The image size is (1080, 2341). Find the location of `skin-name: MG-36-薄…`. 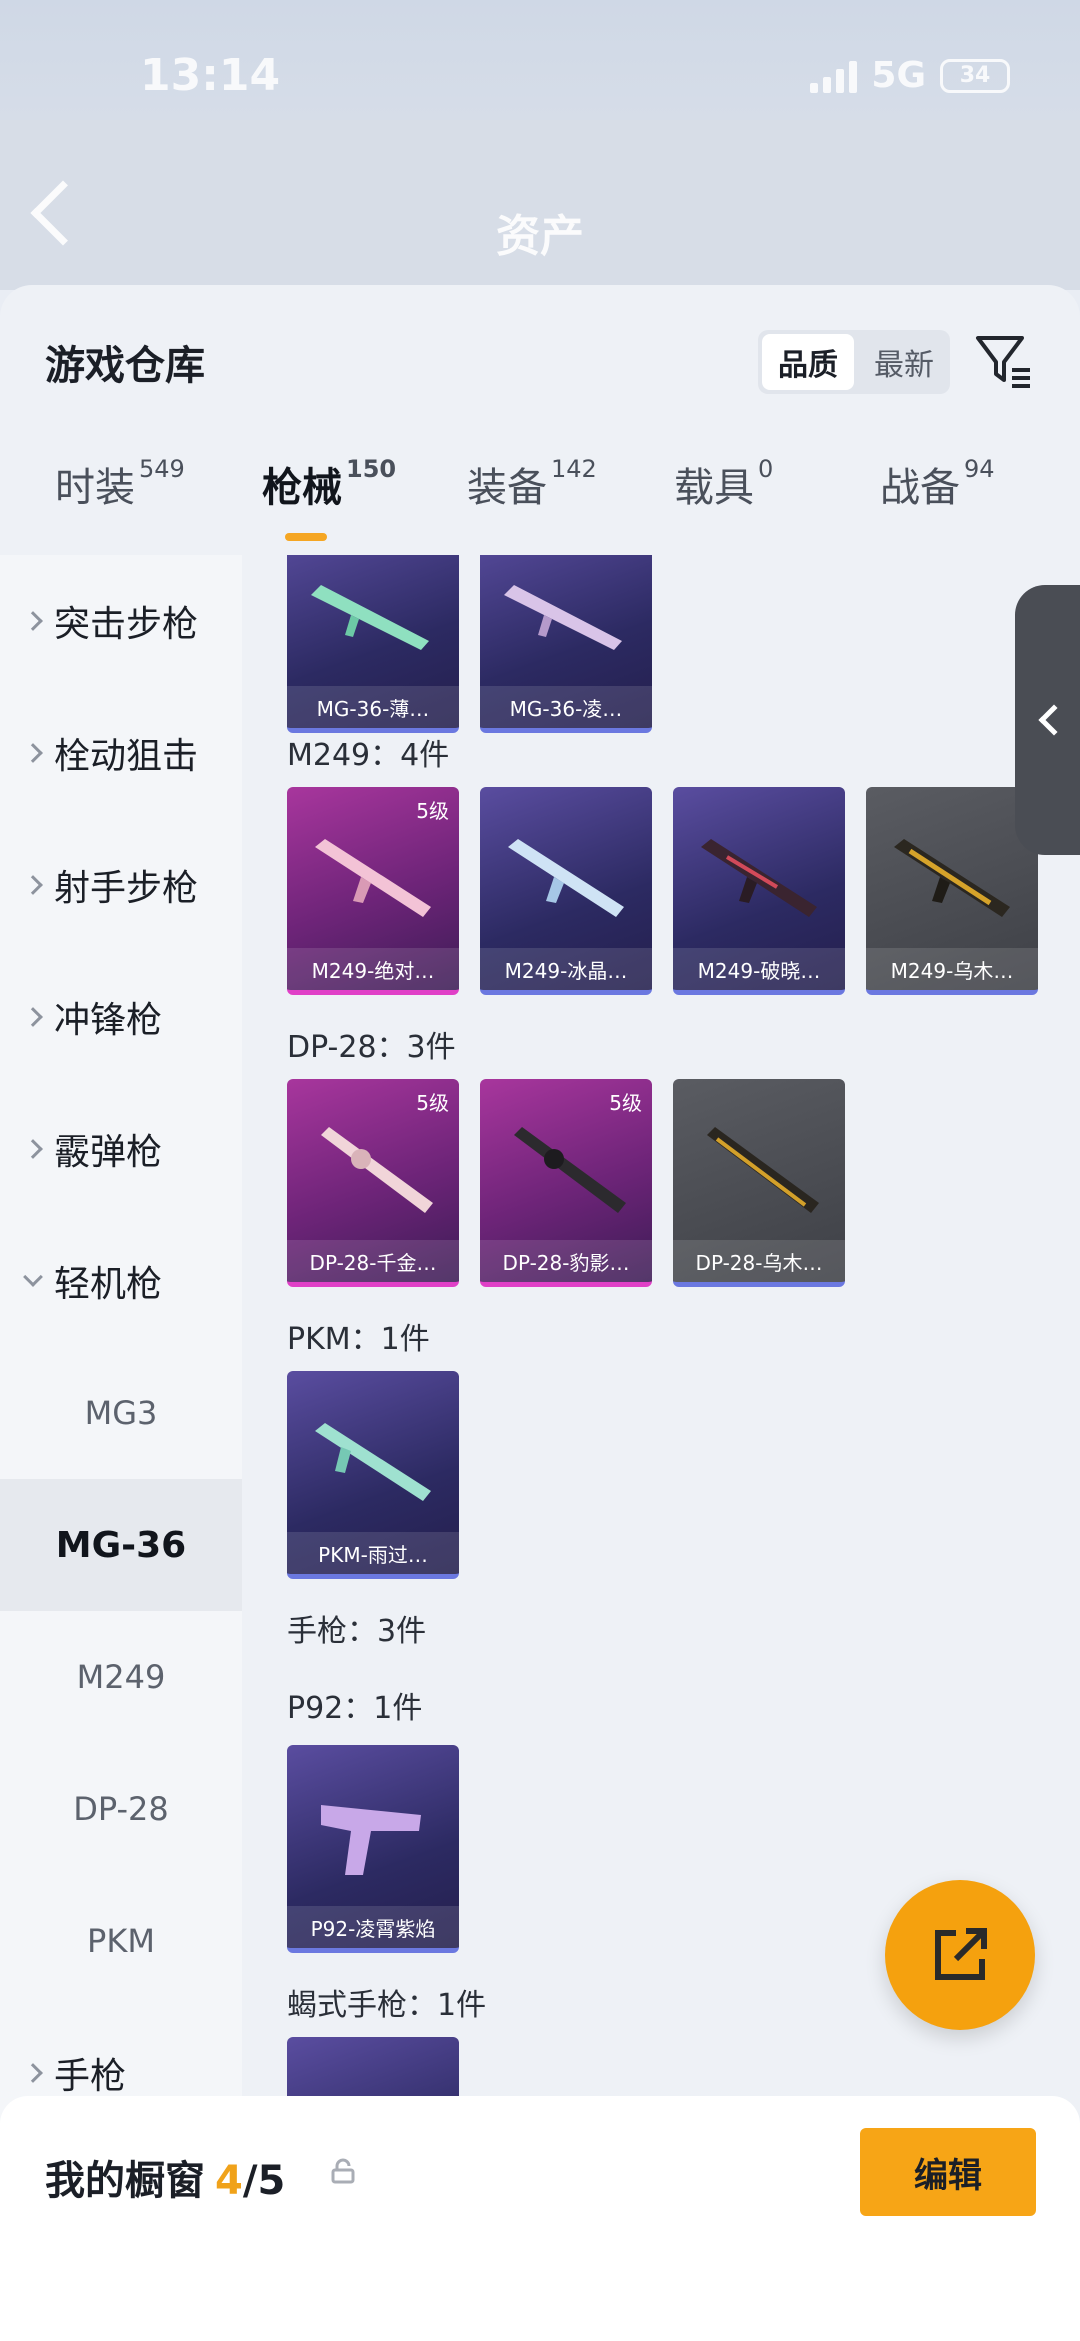

skin-name: MG-36-薄… is located at coordinates (373, 707).